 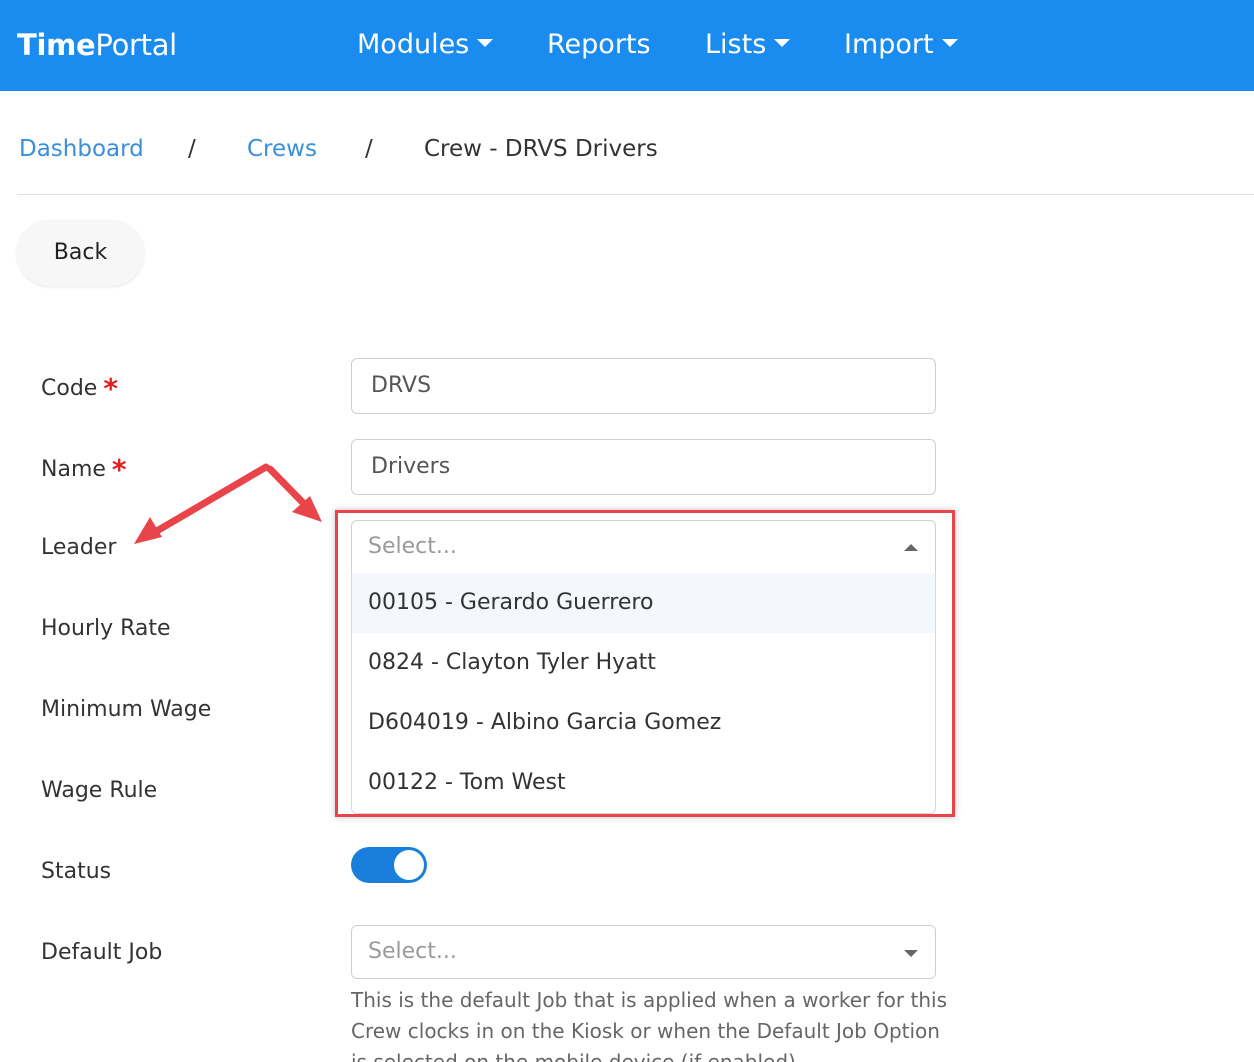 I want to click on status-toggle, so click(x=389, y=865).